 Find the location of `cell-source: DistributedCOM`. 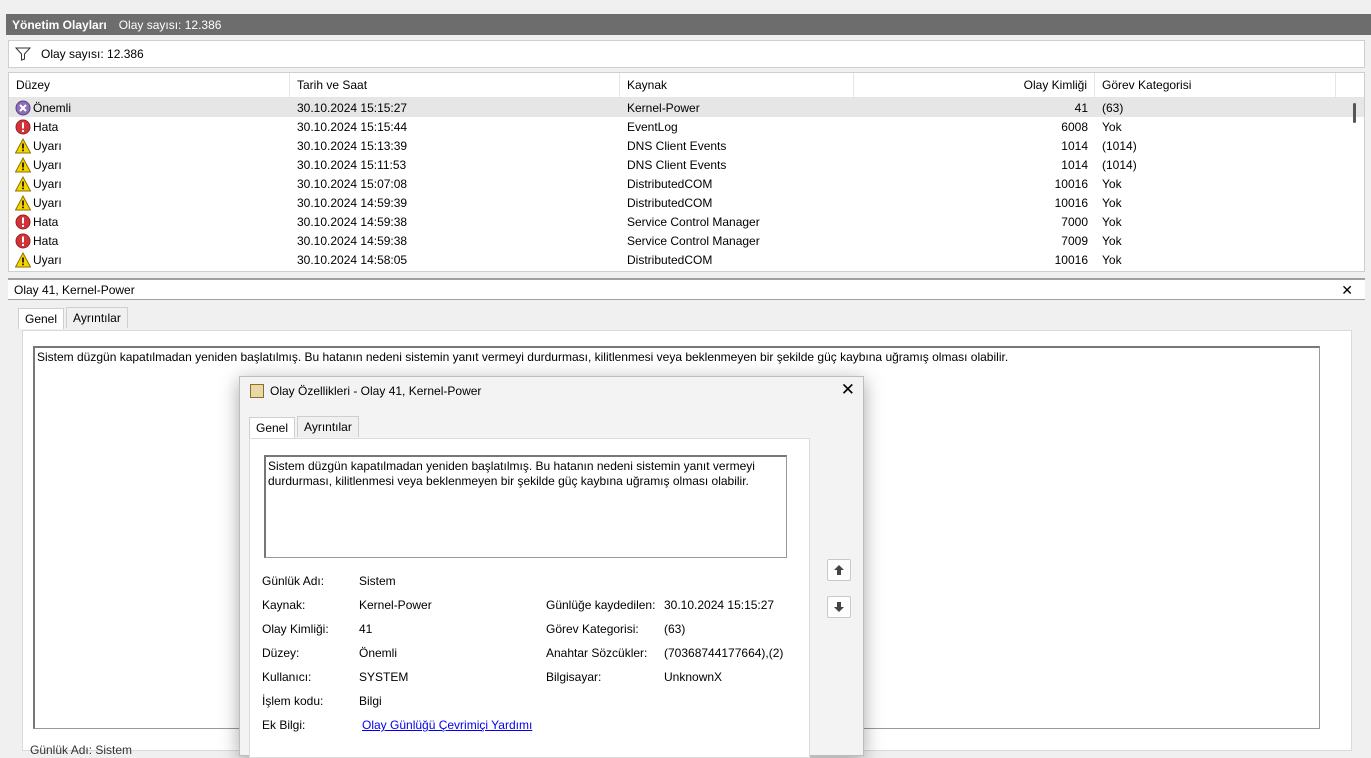

cell-source: DistributedCOM is located at coordinates (670, 259).